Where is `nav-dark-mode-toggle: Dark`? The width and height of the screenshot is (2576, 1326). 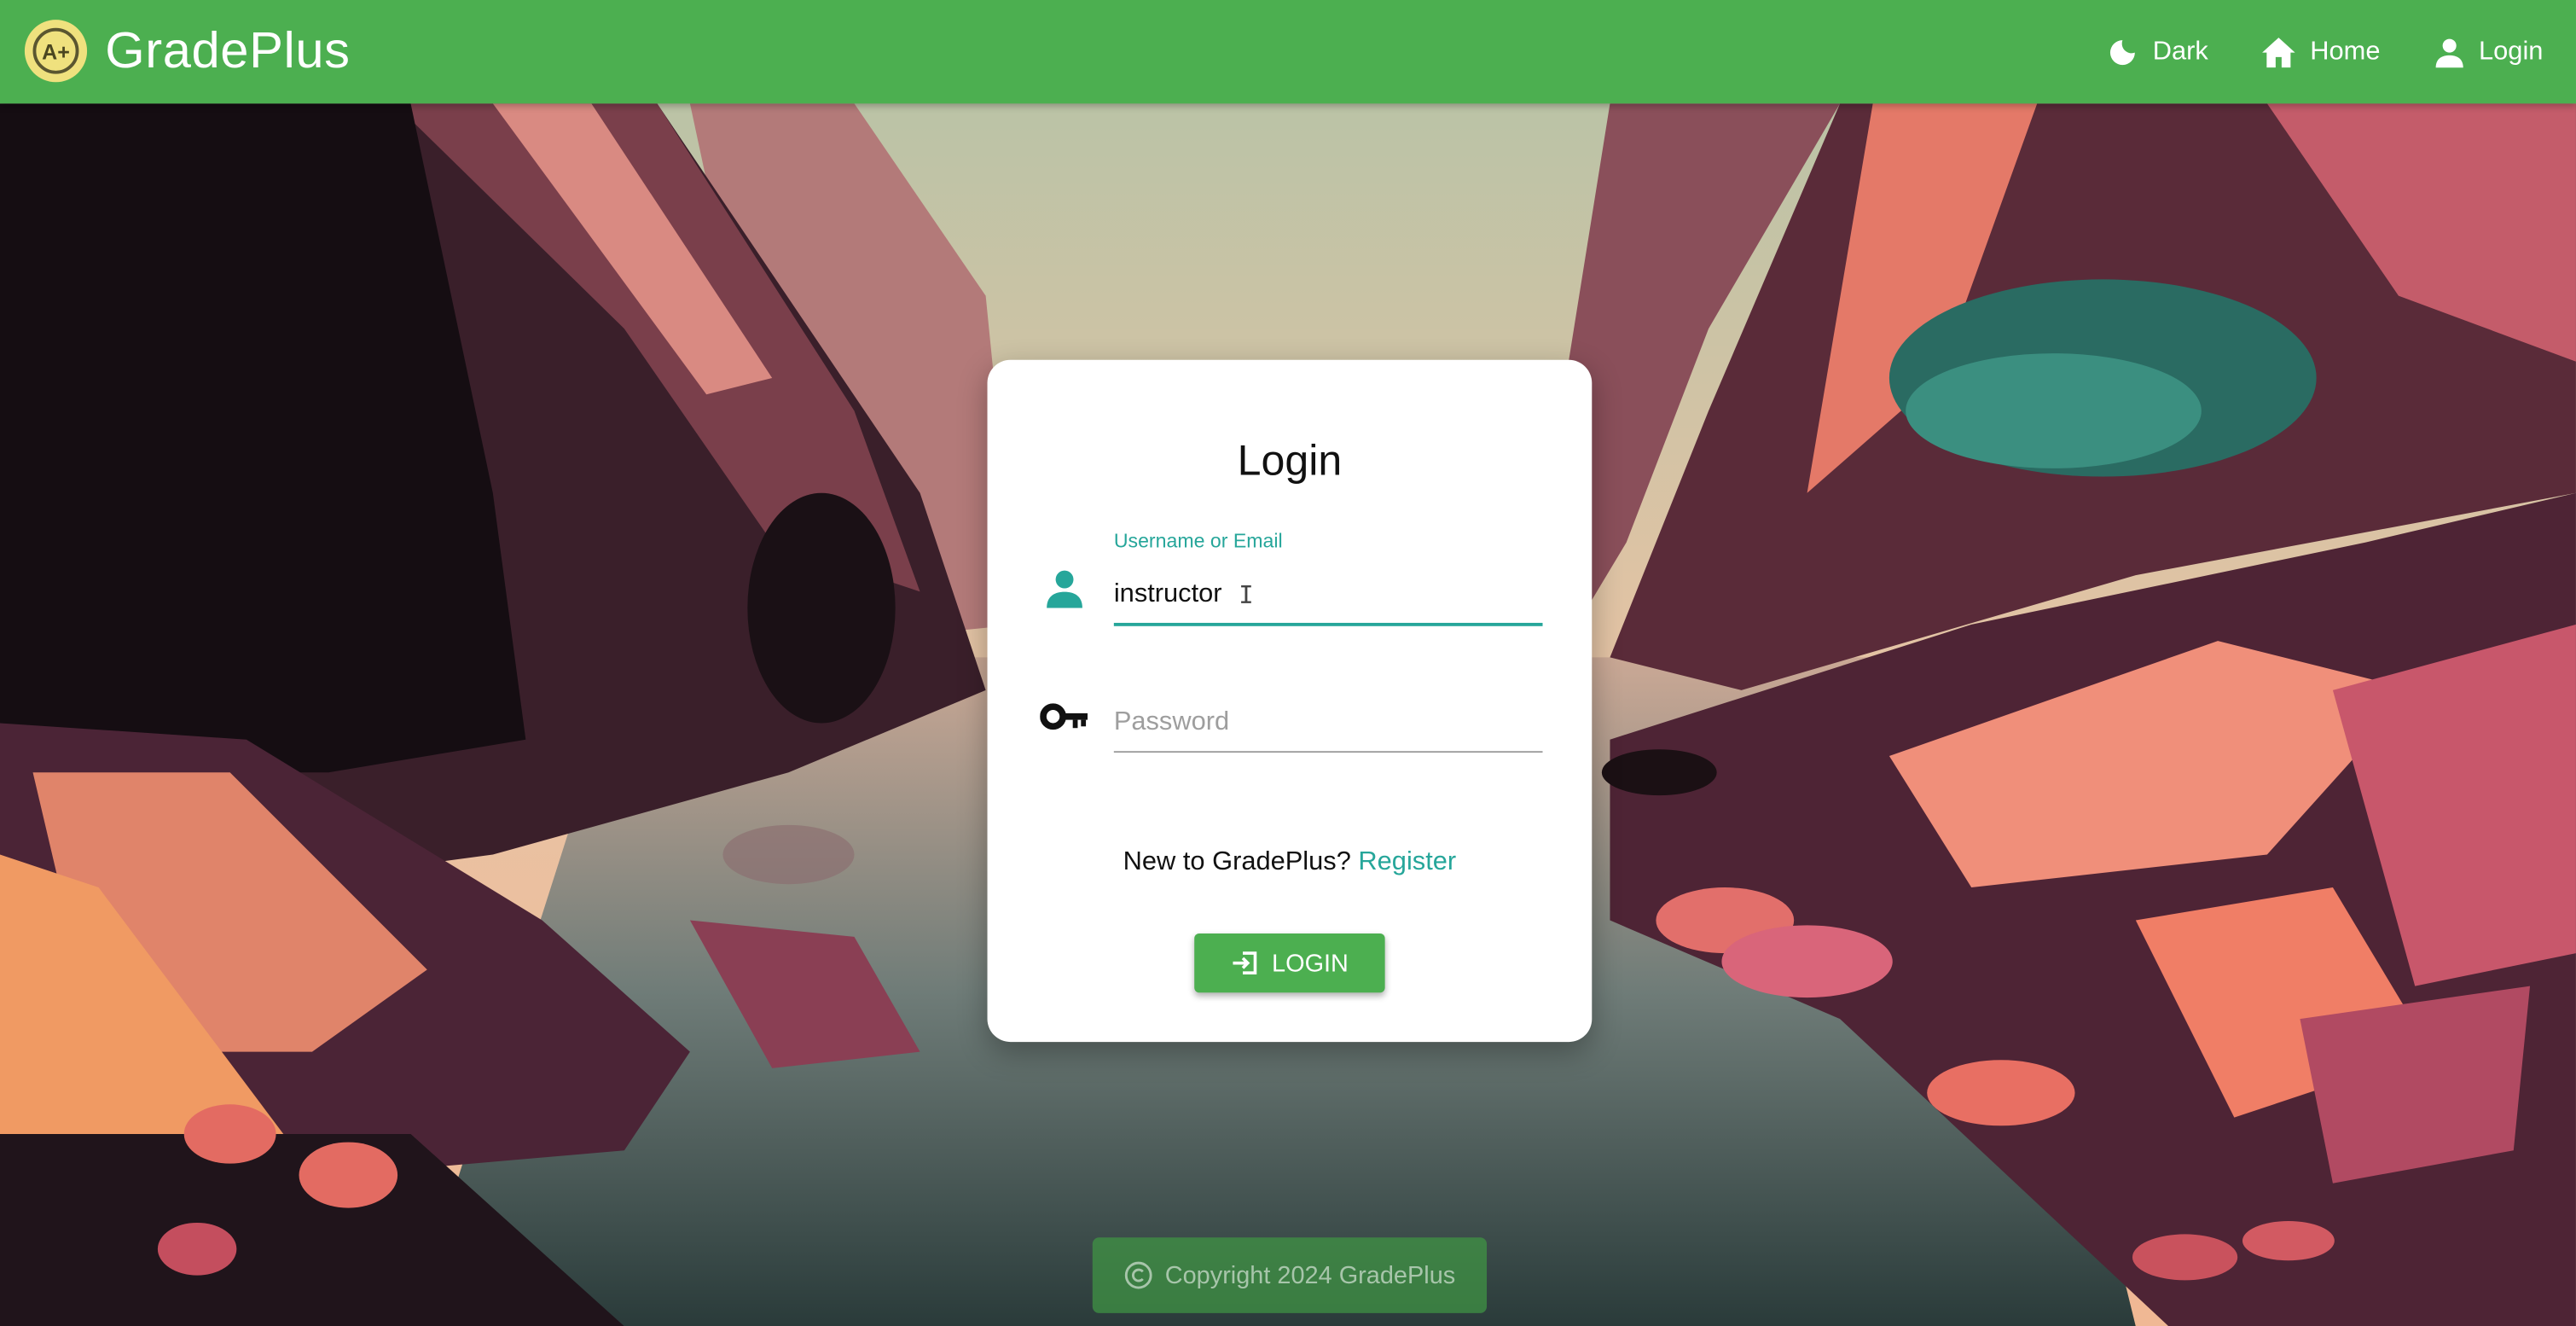
nav-dark-mode-toggle: Dark is located at coordinates (2157, 51).